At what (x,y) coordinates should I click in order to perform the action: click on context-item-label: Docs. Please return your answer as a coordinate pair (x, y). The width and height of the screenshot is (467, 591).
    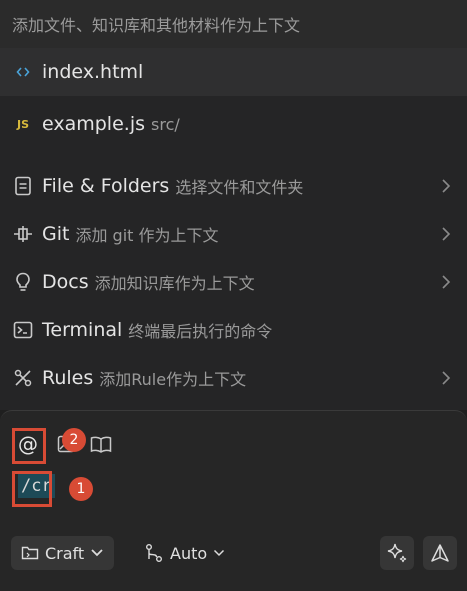
    Looking at the image, I should click on (65, 282).